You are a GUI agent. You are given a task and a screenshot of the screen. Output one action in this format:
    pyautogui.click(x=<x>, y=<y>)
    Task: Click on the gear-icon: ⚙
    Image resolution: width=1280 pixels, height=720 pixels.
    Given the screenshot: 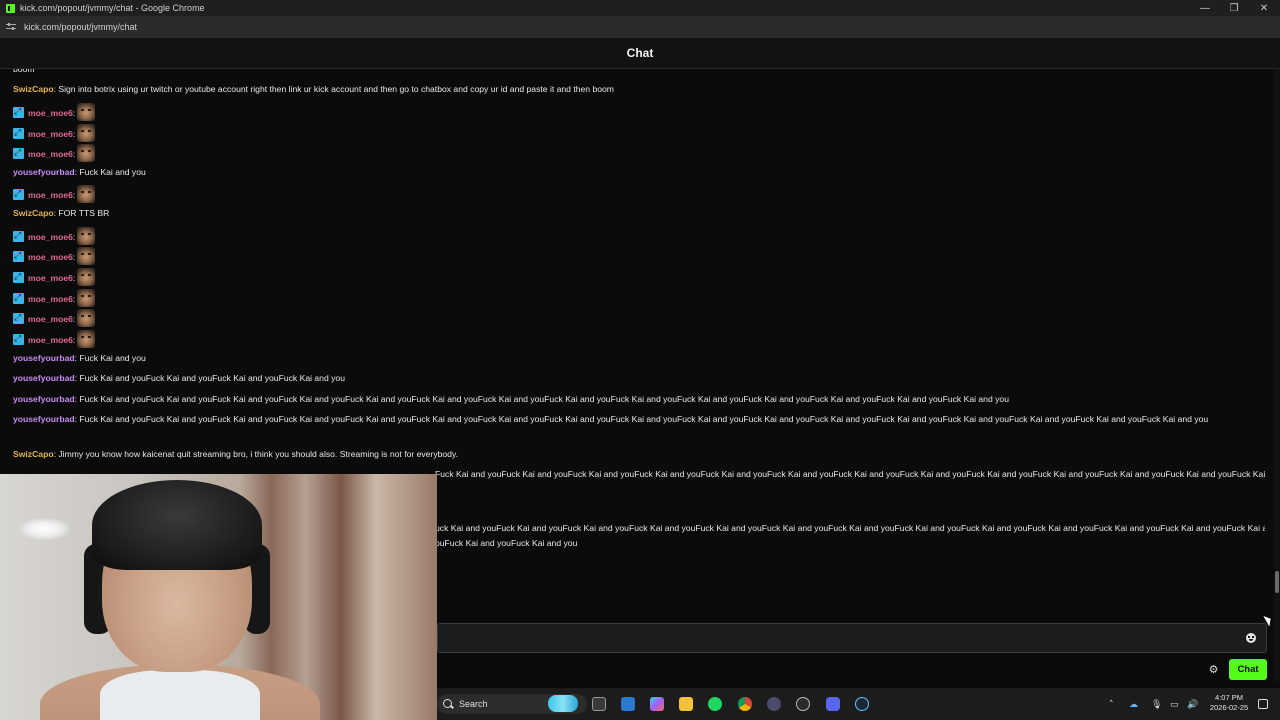 What is the action you would take?
    pyautogui.click(x=1213, y=669)
    